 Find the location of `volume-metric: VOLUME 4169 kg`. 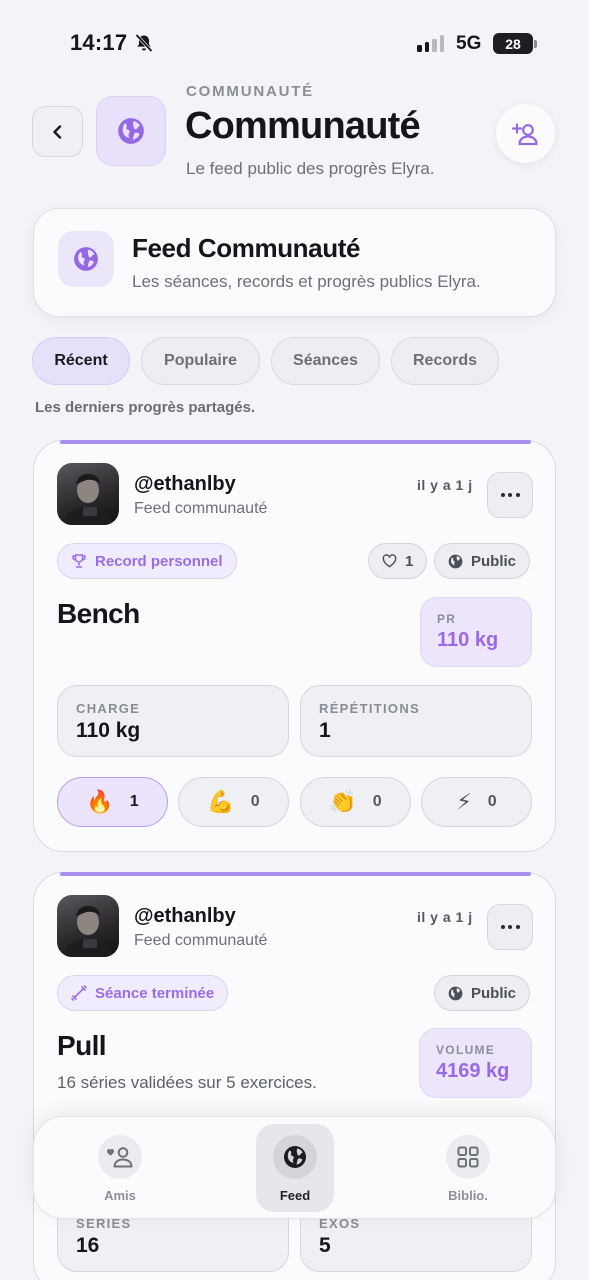

volume-metric: VOLUME 4169 kg is located at coordinates (475, 1063).